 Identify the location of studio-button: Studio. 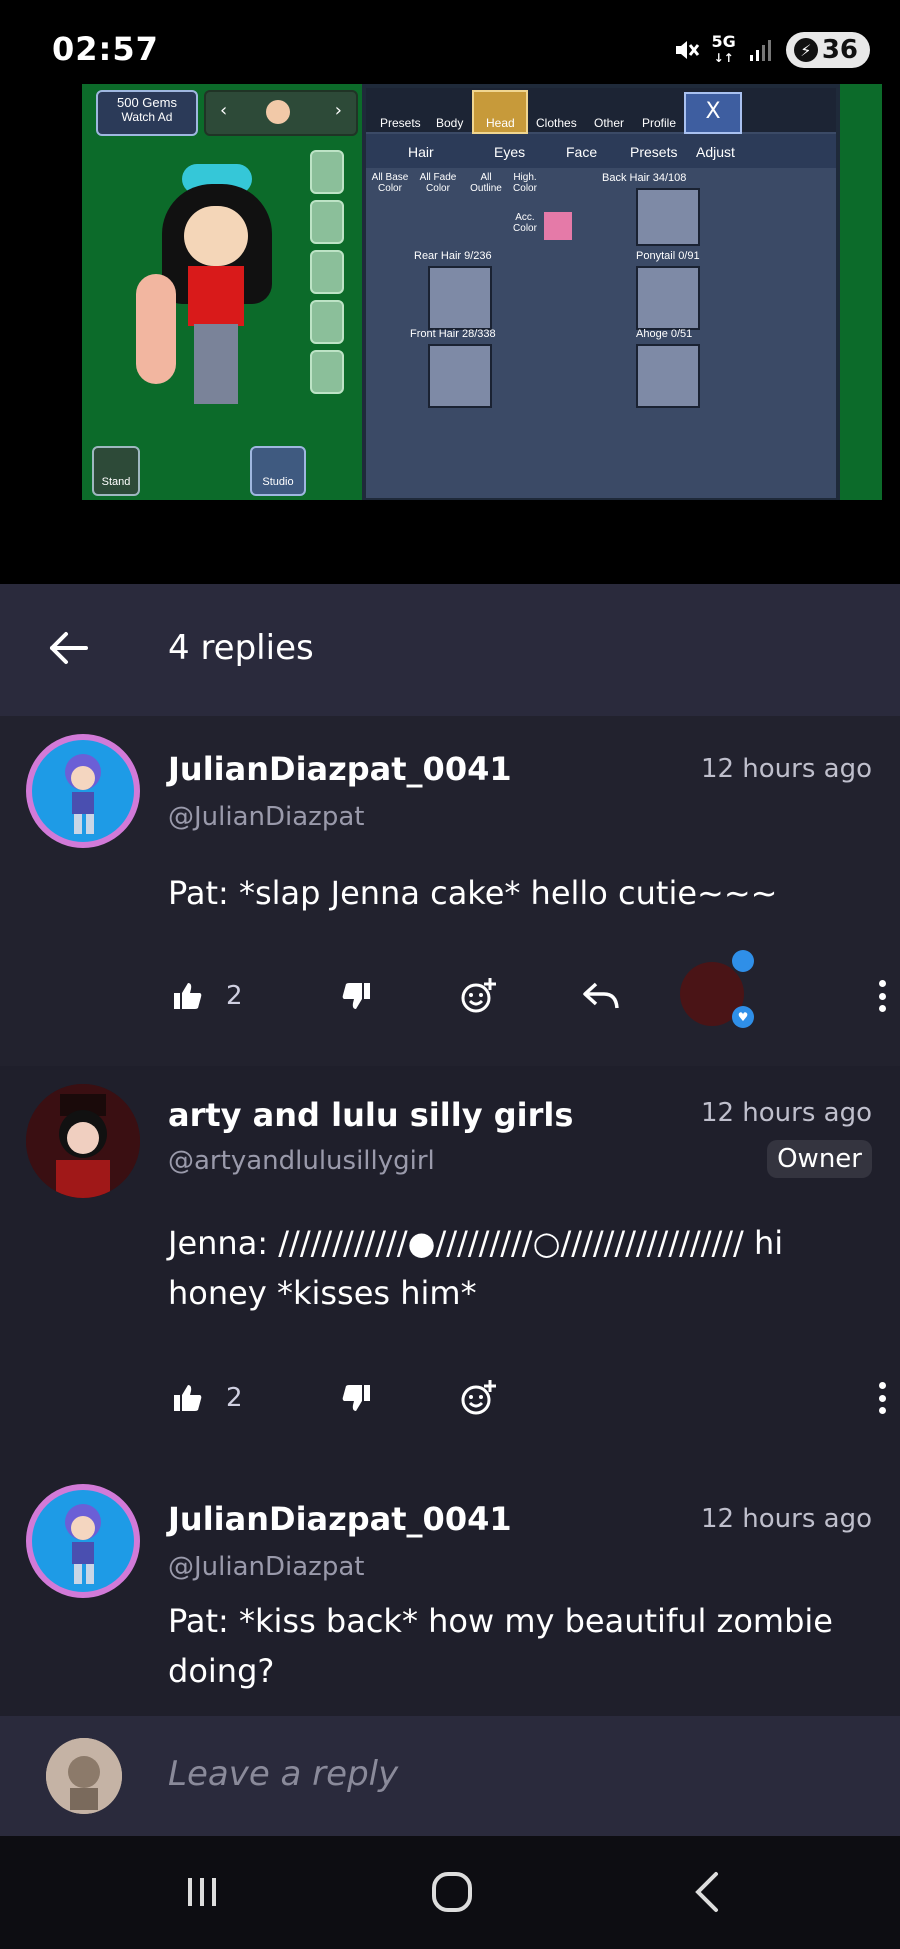
(278, 471).